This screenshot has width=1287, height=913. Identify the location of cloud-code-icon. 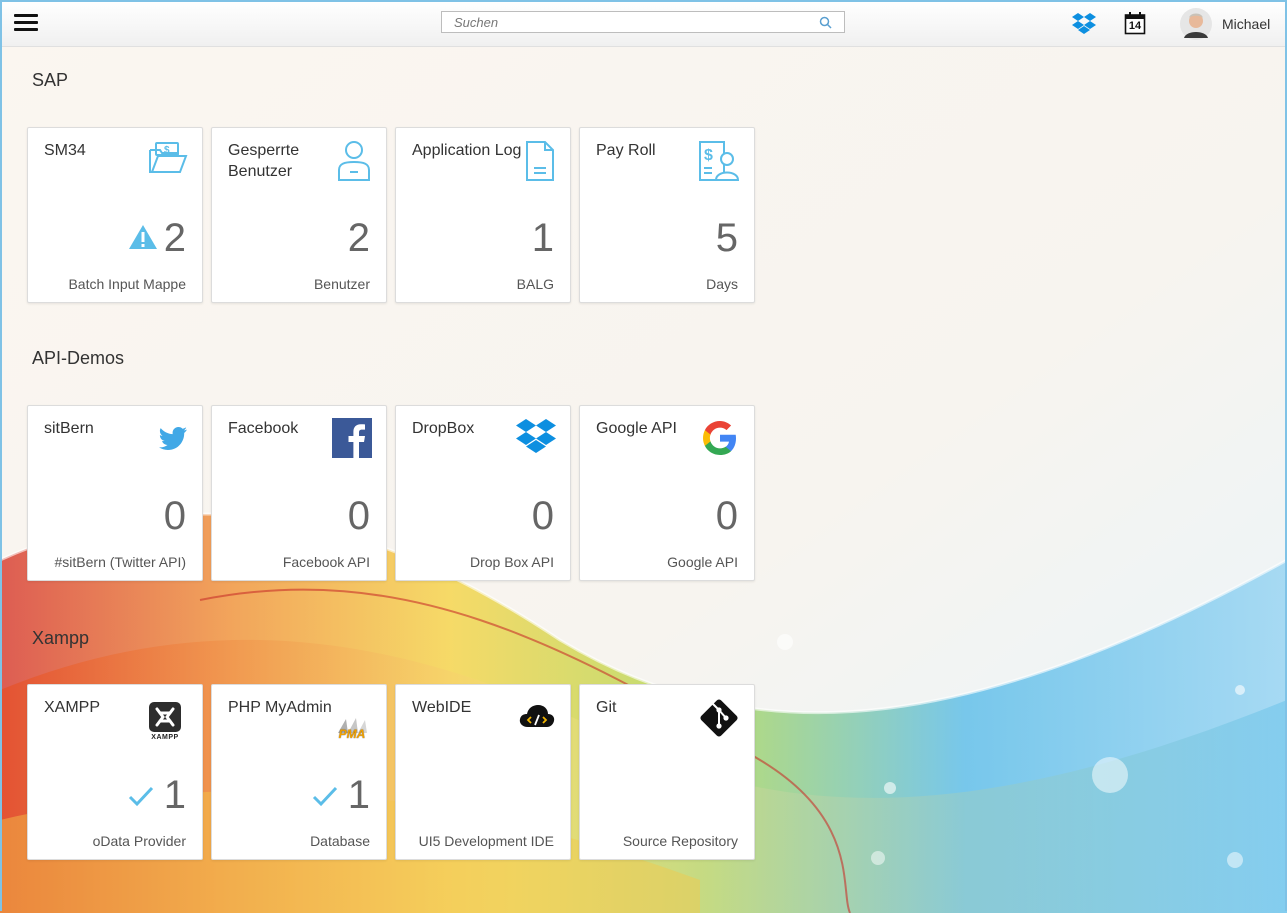
(534, 719).